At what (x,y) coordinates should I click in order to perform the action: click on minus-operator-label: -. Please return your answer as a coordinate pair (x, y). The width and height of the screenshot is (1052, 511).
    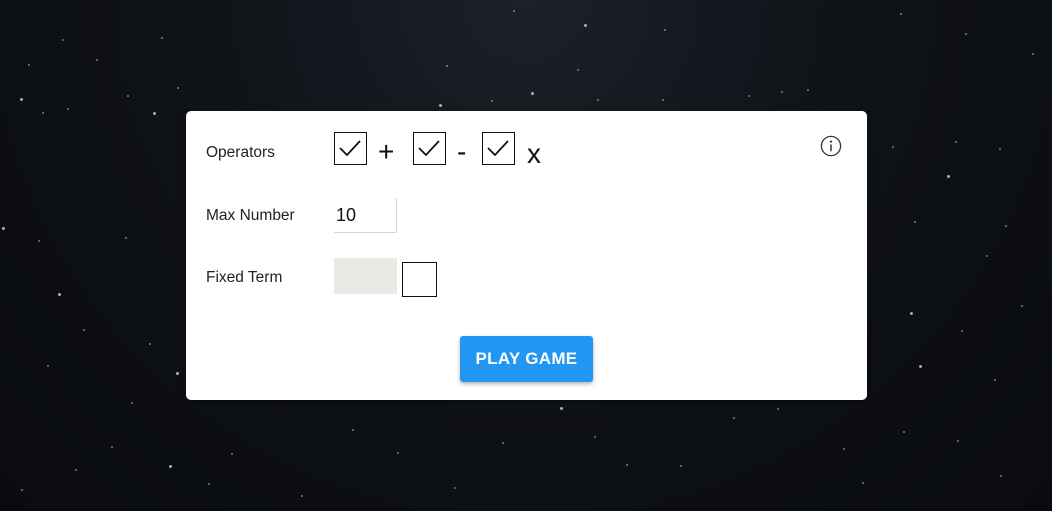
    Looking at the image, I should click on (462, 151).